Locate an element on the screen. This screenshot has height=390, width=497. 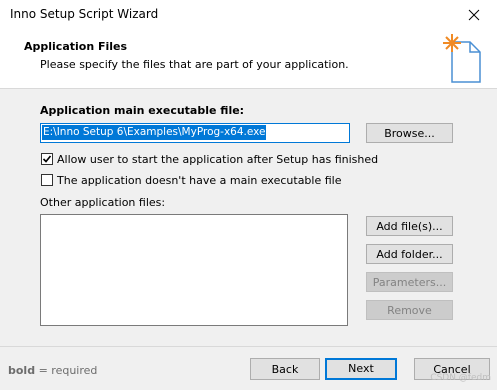
check-icon is located at coordinates (47, 159).